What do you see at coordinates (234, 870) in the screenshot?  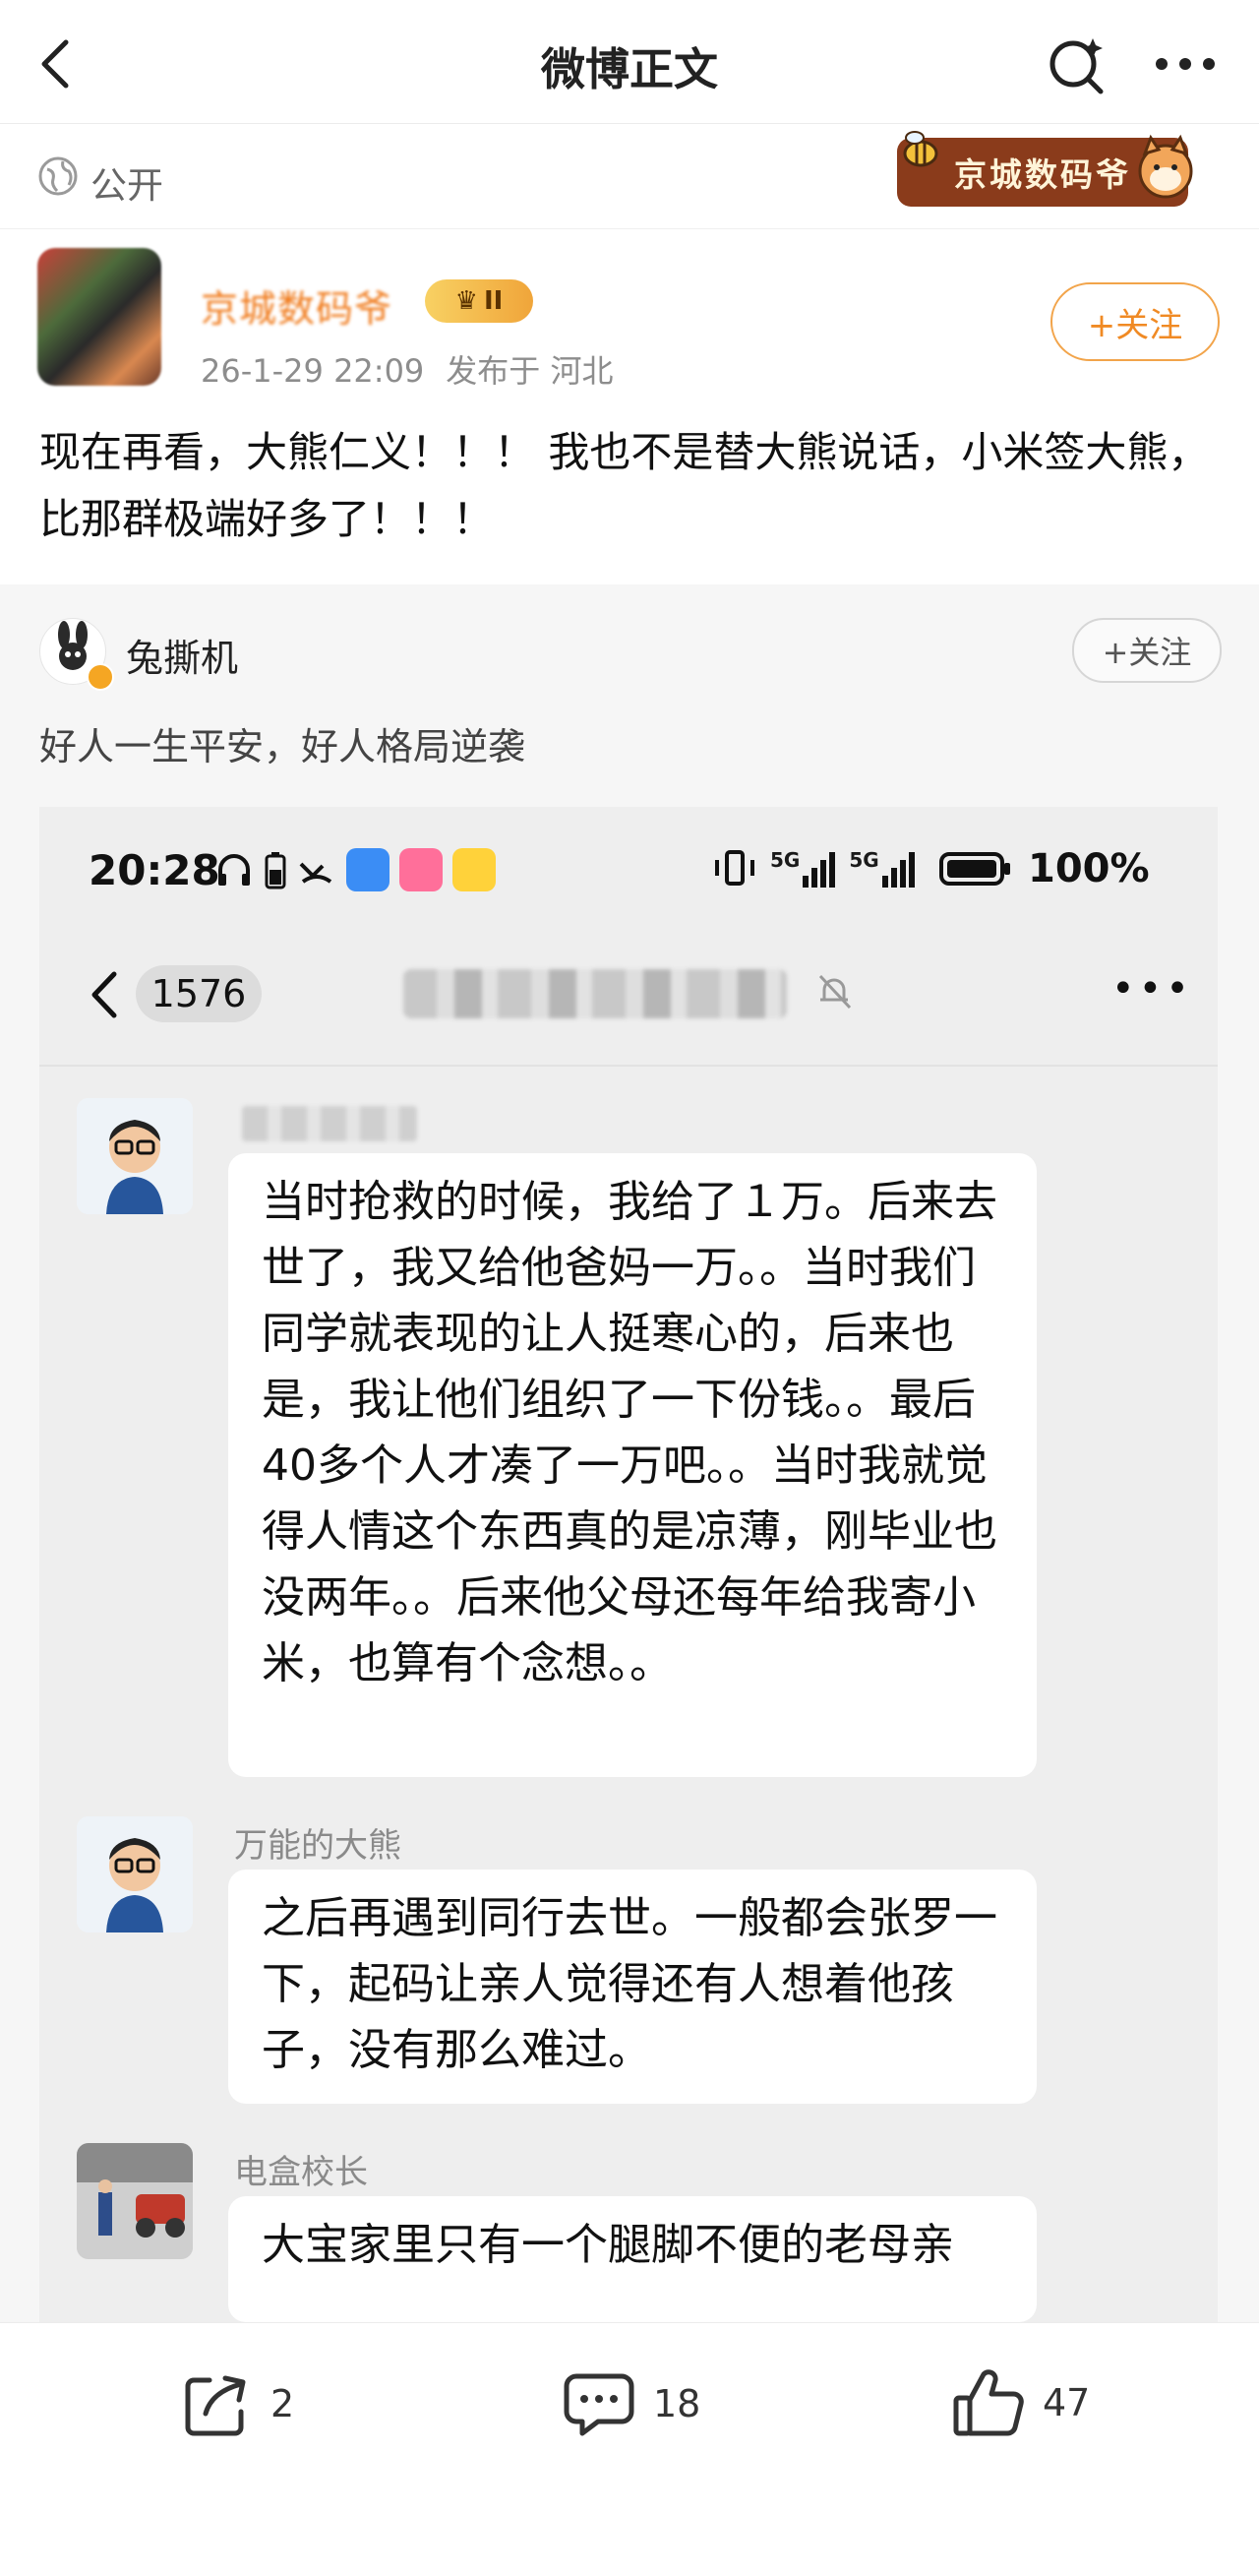 I see `headphones-icon` at bounding box center [234, 870].